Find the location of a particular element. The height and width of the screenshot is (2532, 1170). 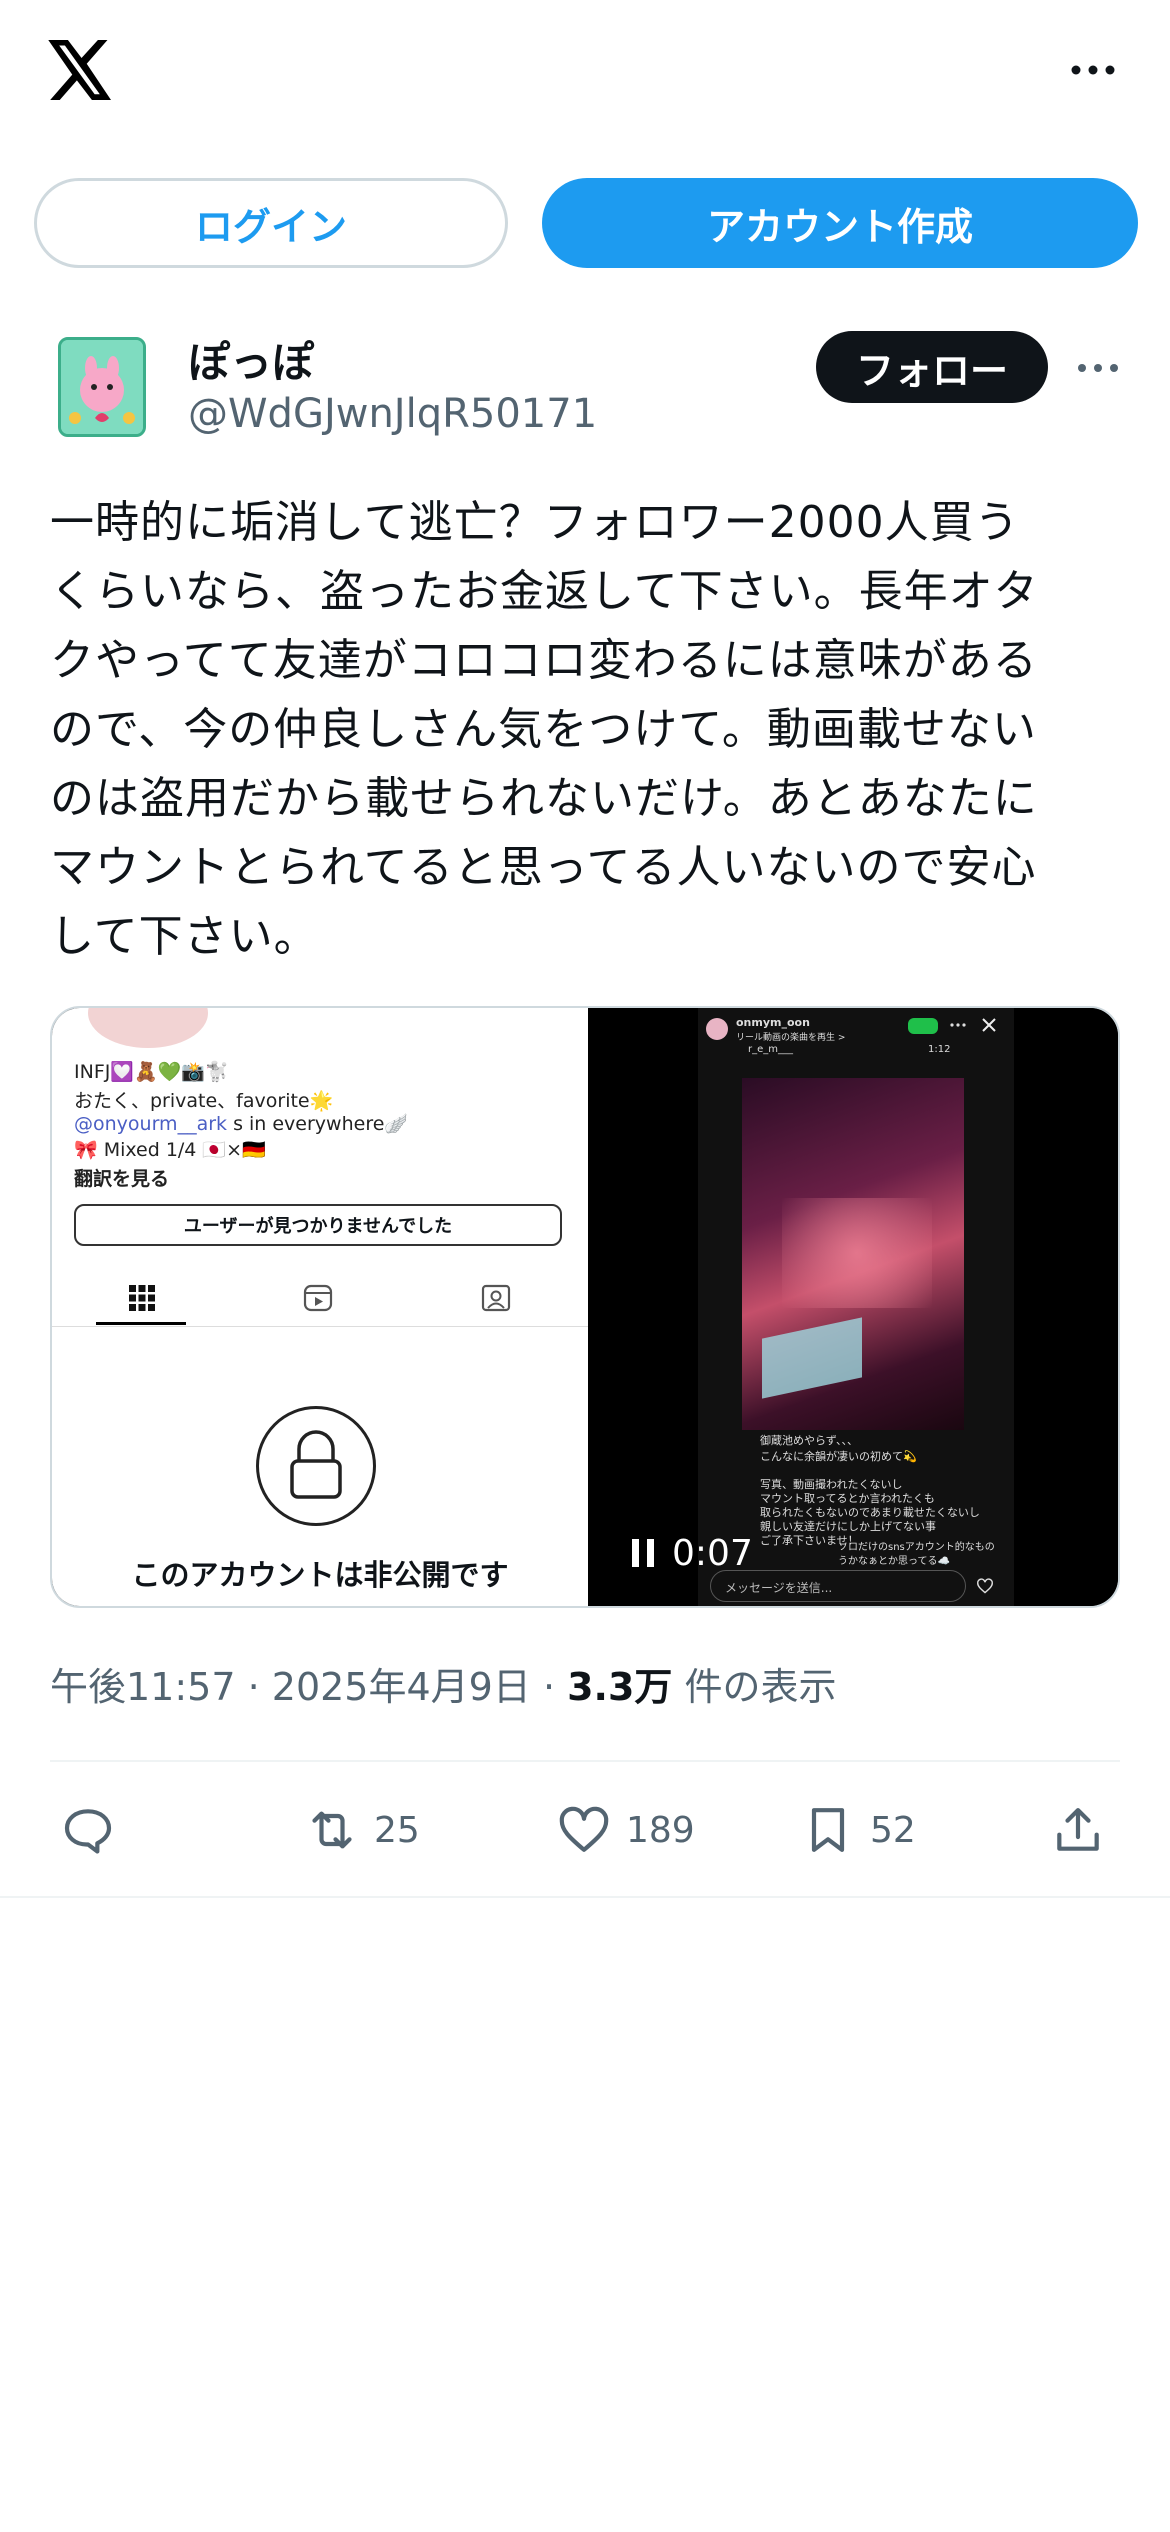

profile-photo is located at coordinates (148, 1028).